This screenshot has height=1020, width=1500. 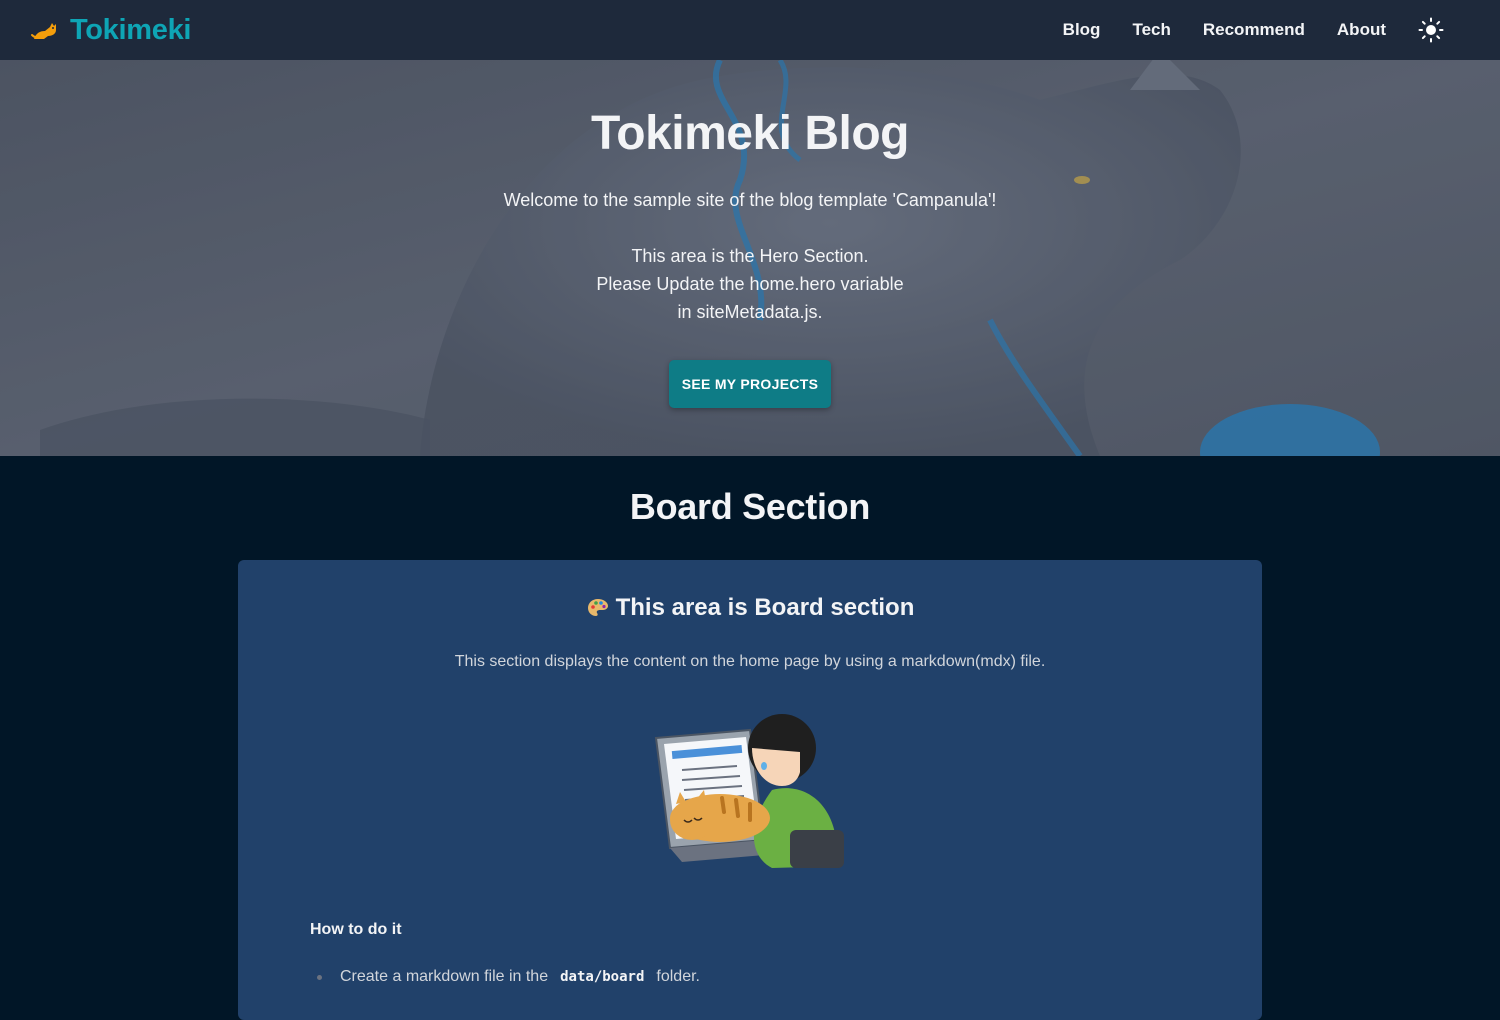 I want to click on brand-home-link: Tokimeki, so click(x=110, y=30).